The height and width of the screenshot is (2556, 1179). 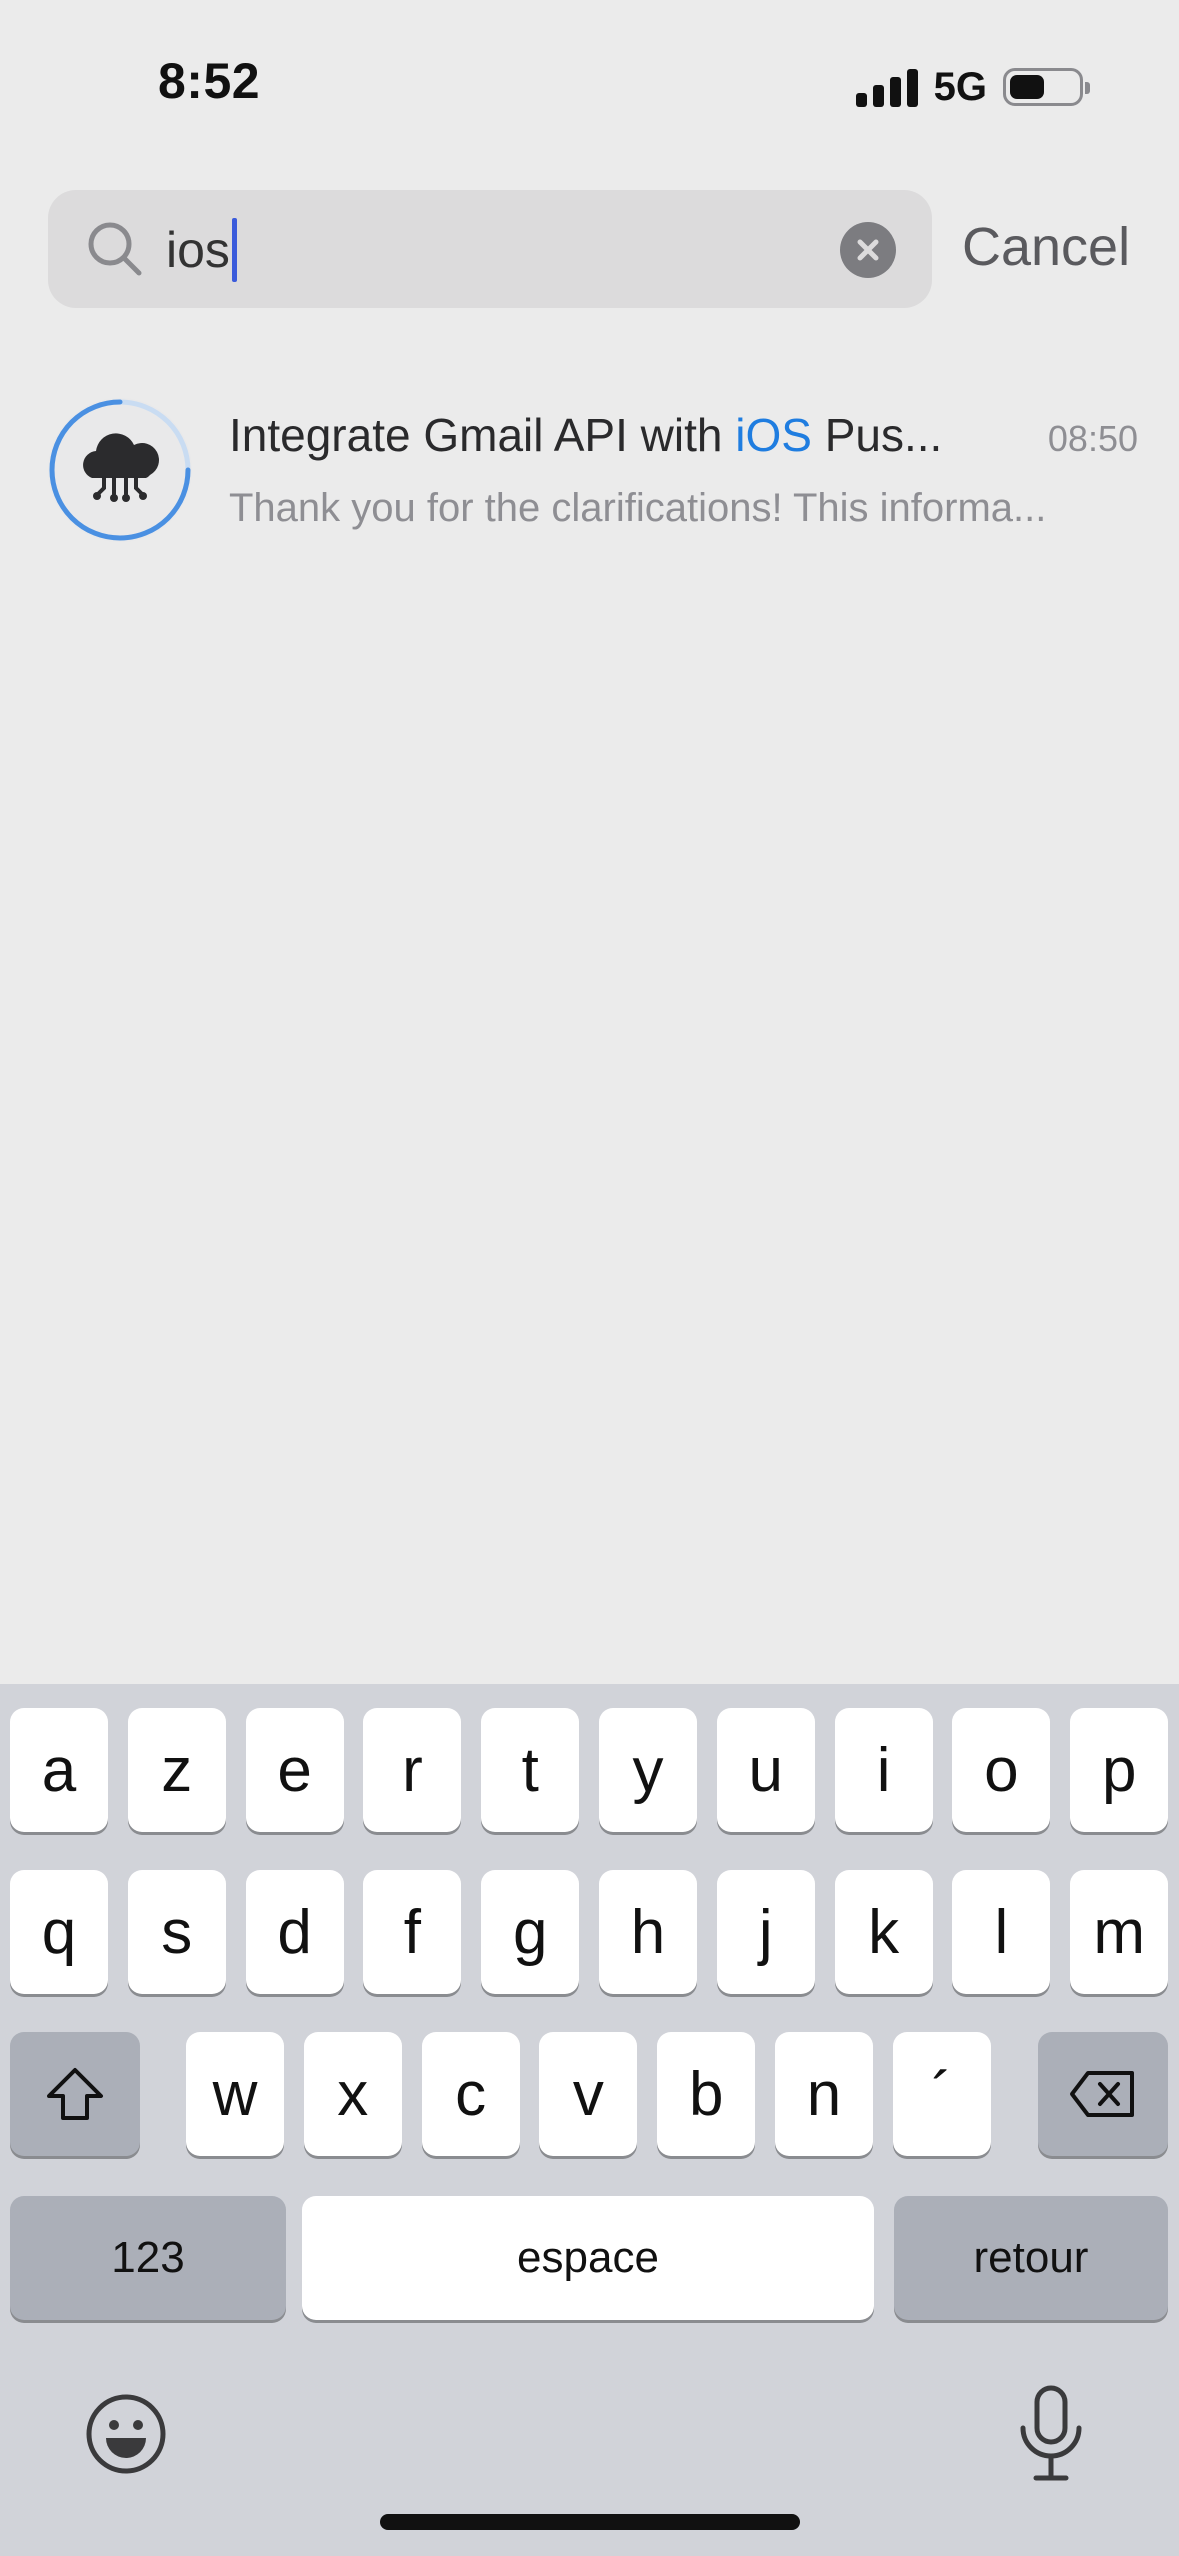 I want to click on backspace-icon, so click(x=1102, y=2094).